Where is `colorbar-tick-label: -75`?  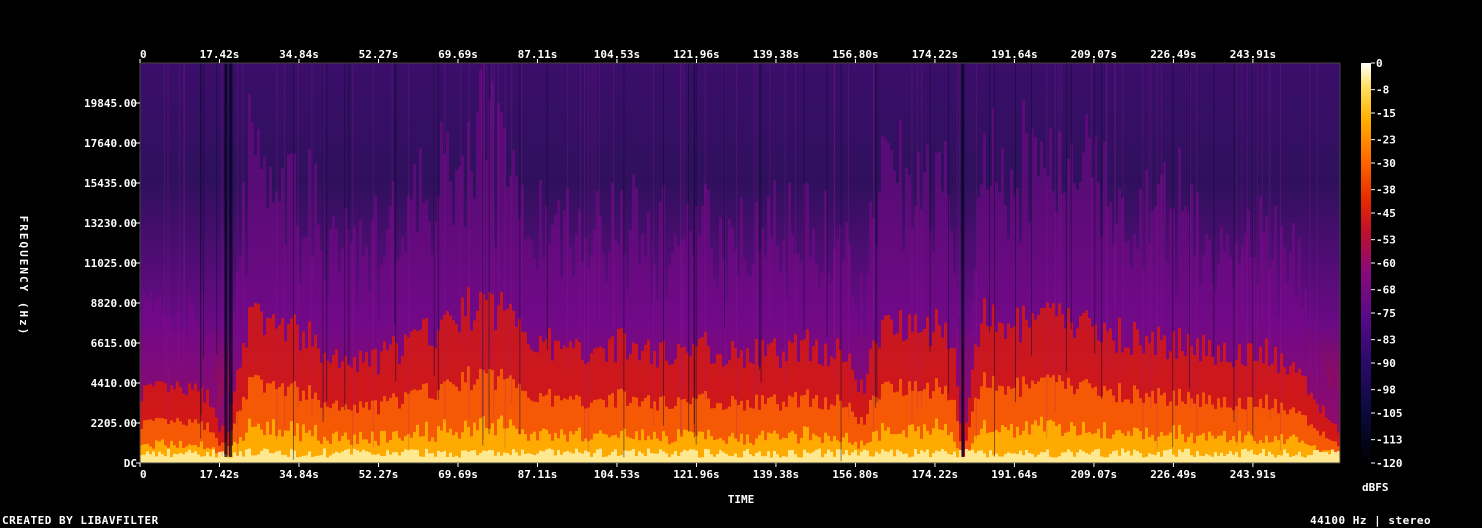 colorbar-tick-label: -75 is located at coordinates (1386, 313).